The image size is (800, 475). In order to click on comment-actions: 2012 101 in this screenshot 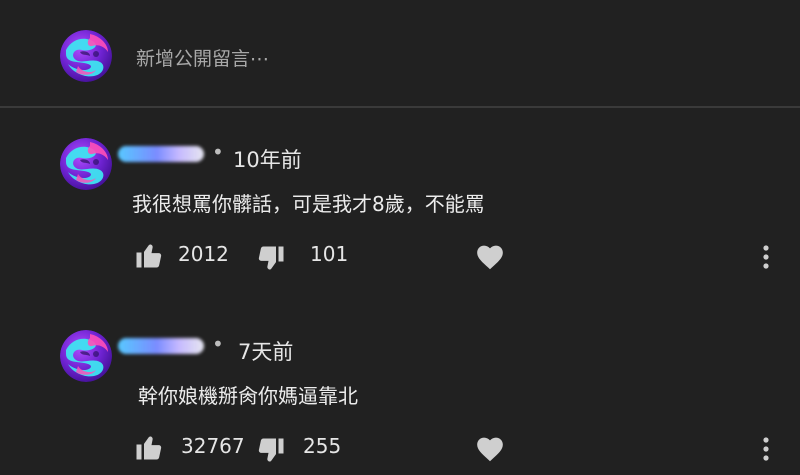, I will do `click(400, 256)`.